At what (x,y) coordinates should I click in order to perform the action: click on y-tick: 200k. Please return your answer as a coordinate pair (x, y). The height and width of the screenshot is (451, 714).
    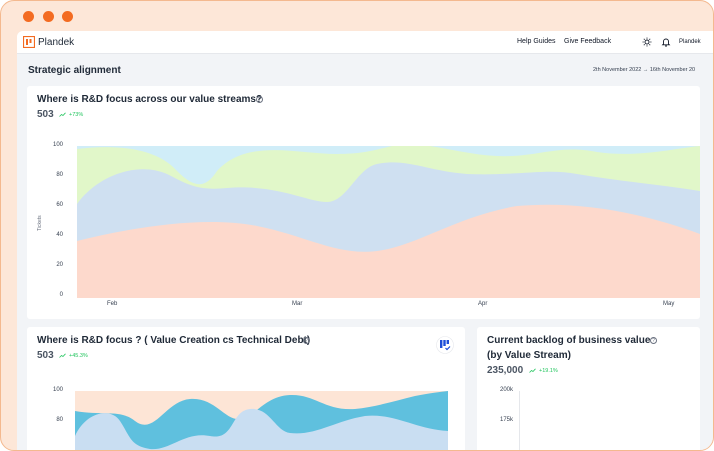
    Looking at the image, I should click on (506, 390).